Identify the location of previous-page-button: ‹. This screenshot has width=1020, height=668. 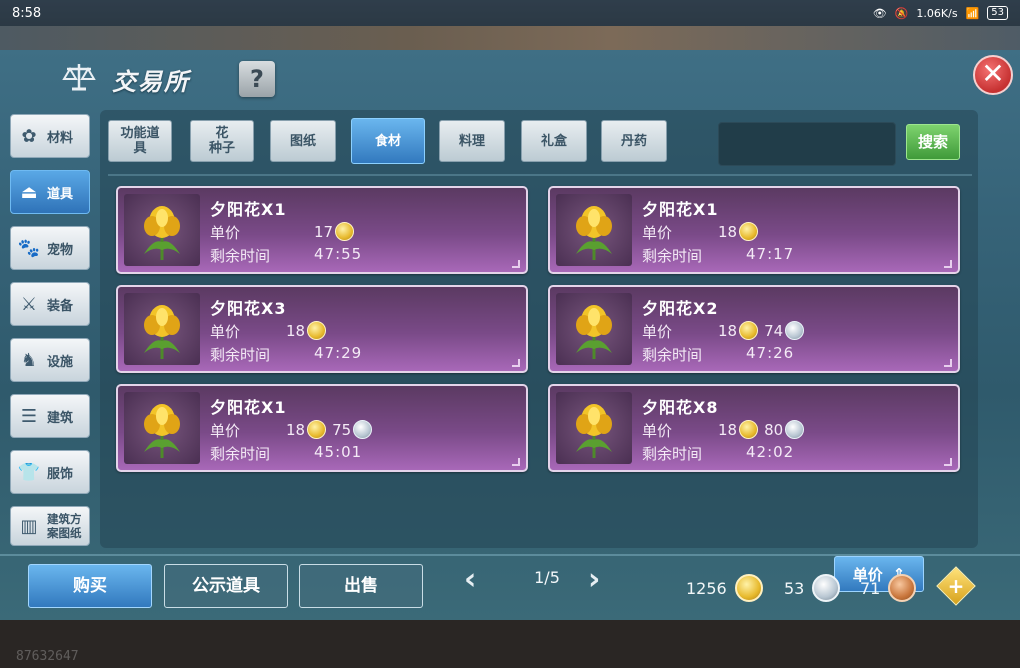
(470, 579).